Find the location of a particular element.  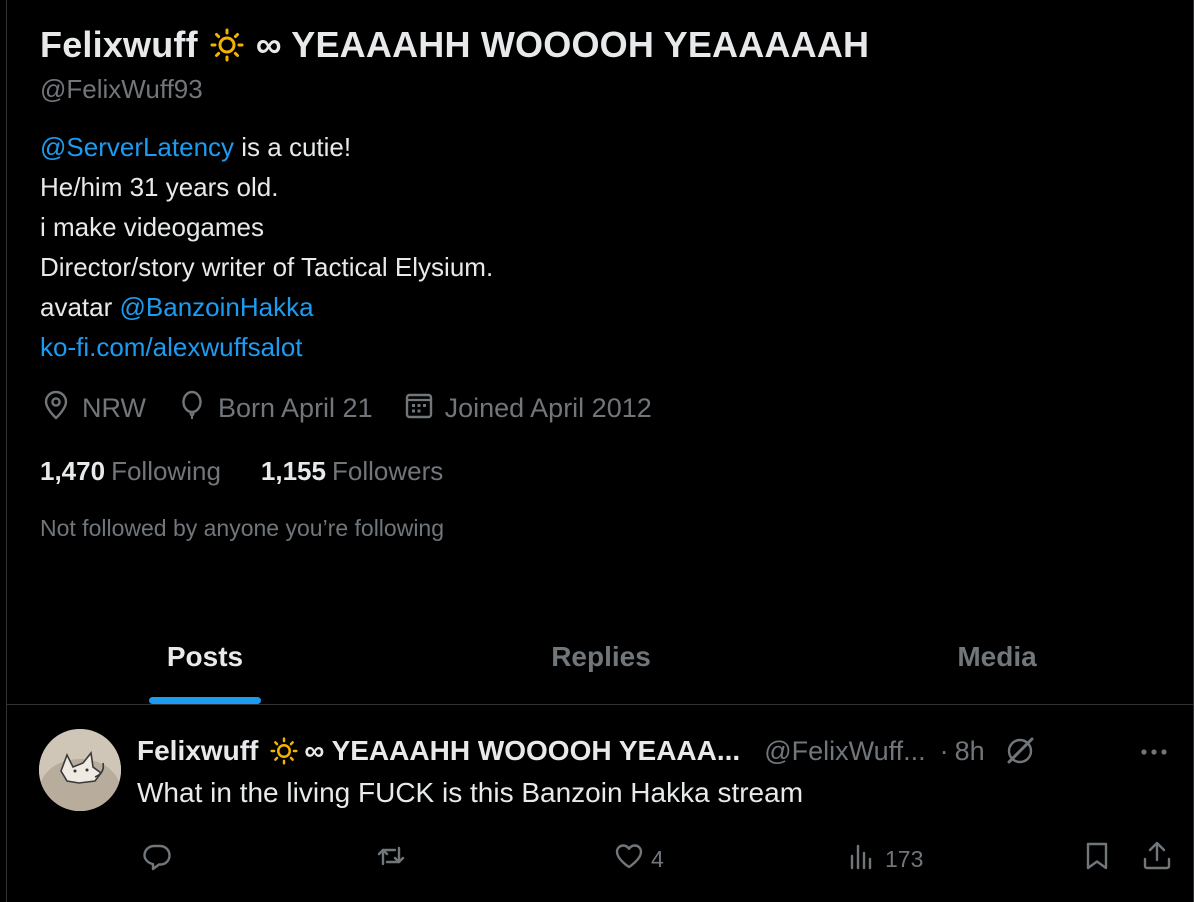

post-timestamp: 8h is located at coordinates (970, 751).